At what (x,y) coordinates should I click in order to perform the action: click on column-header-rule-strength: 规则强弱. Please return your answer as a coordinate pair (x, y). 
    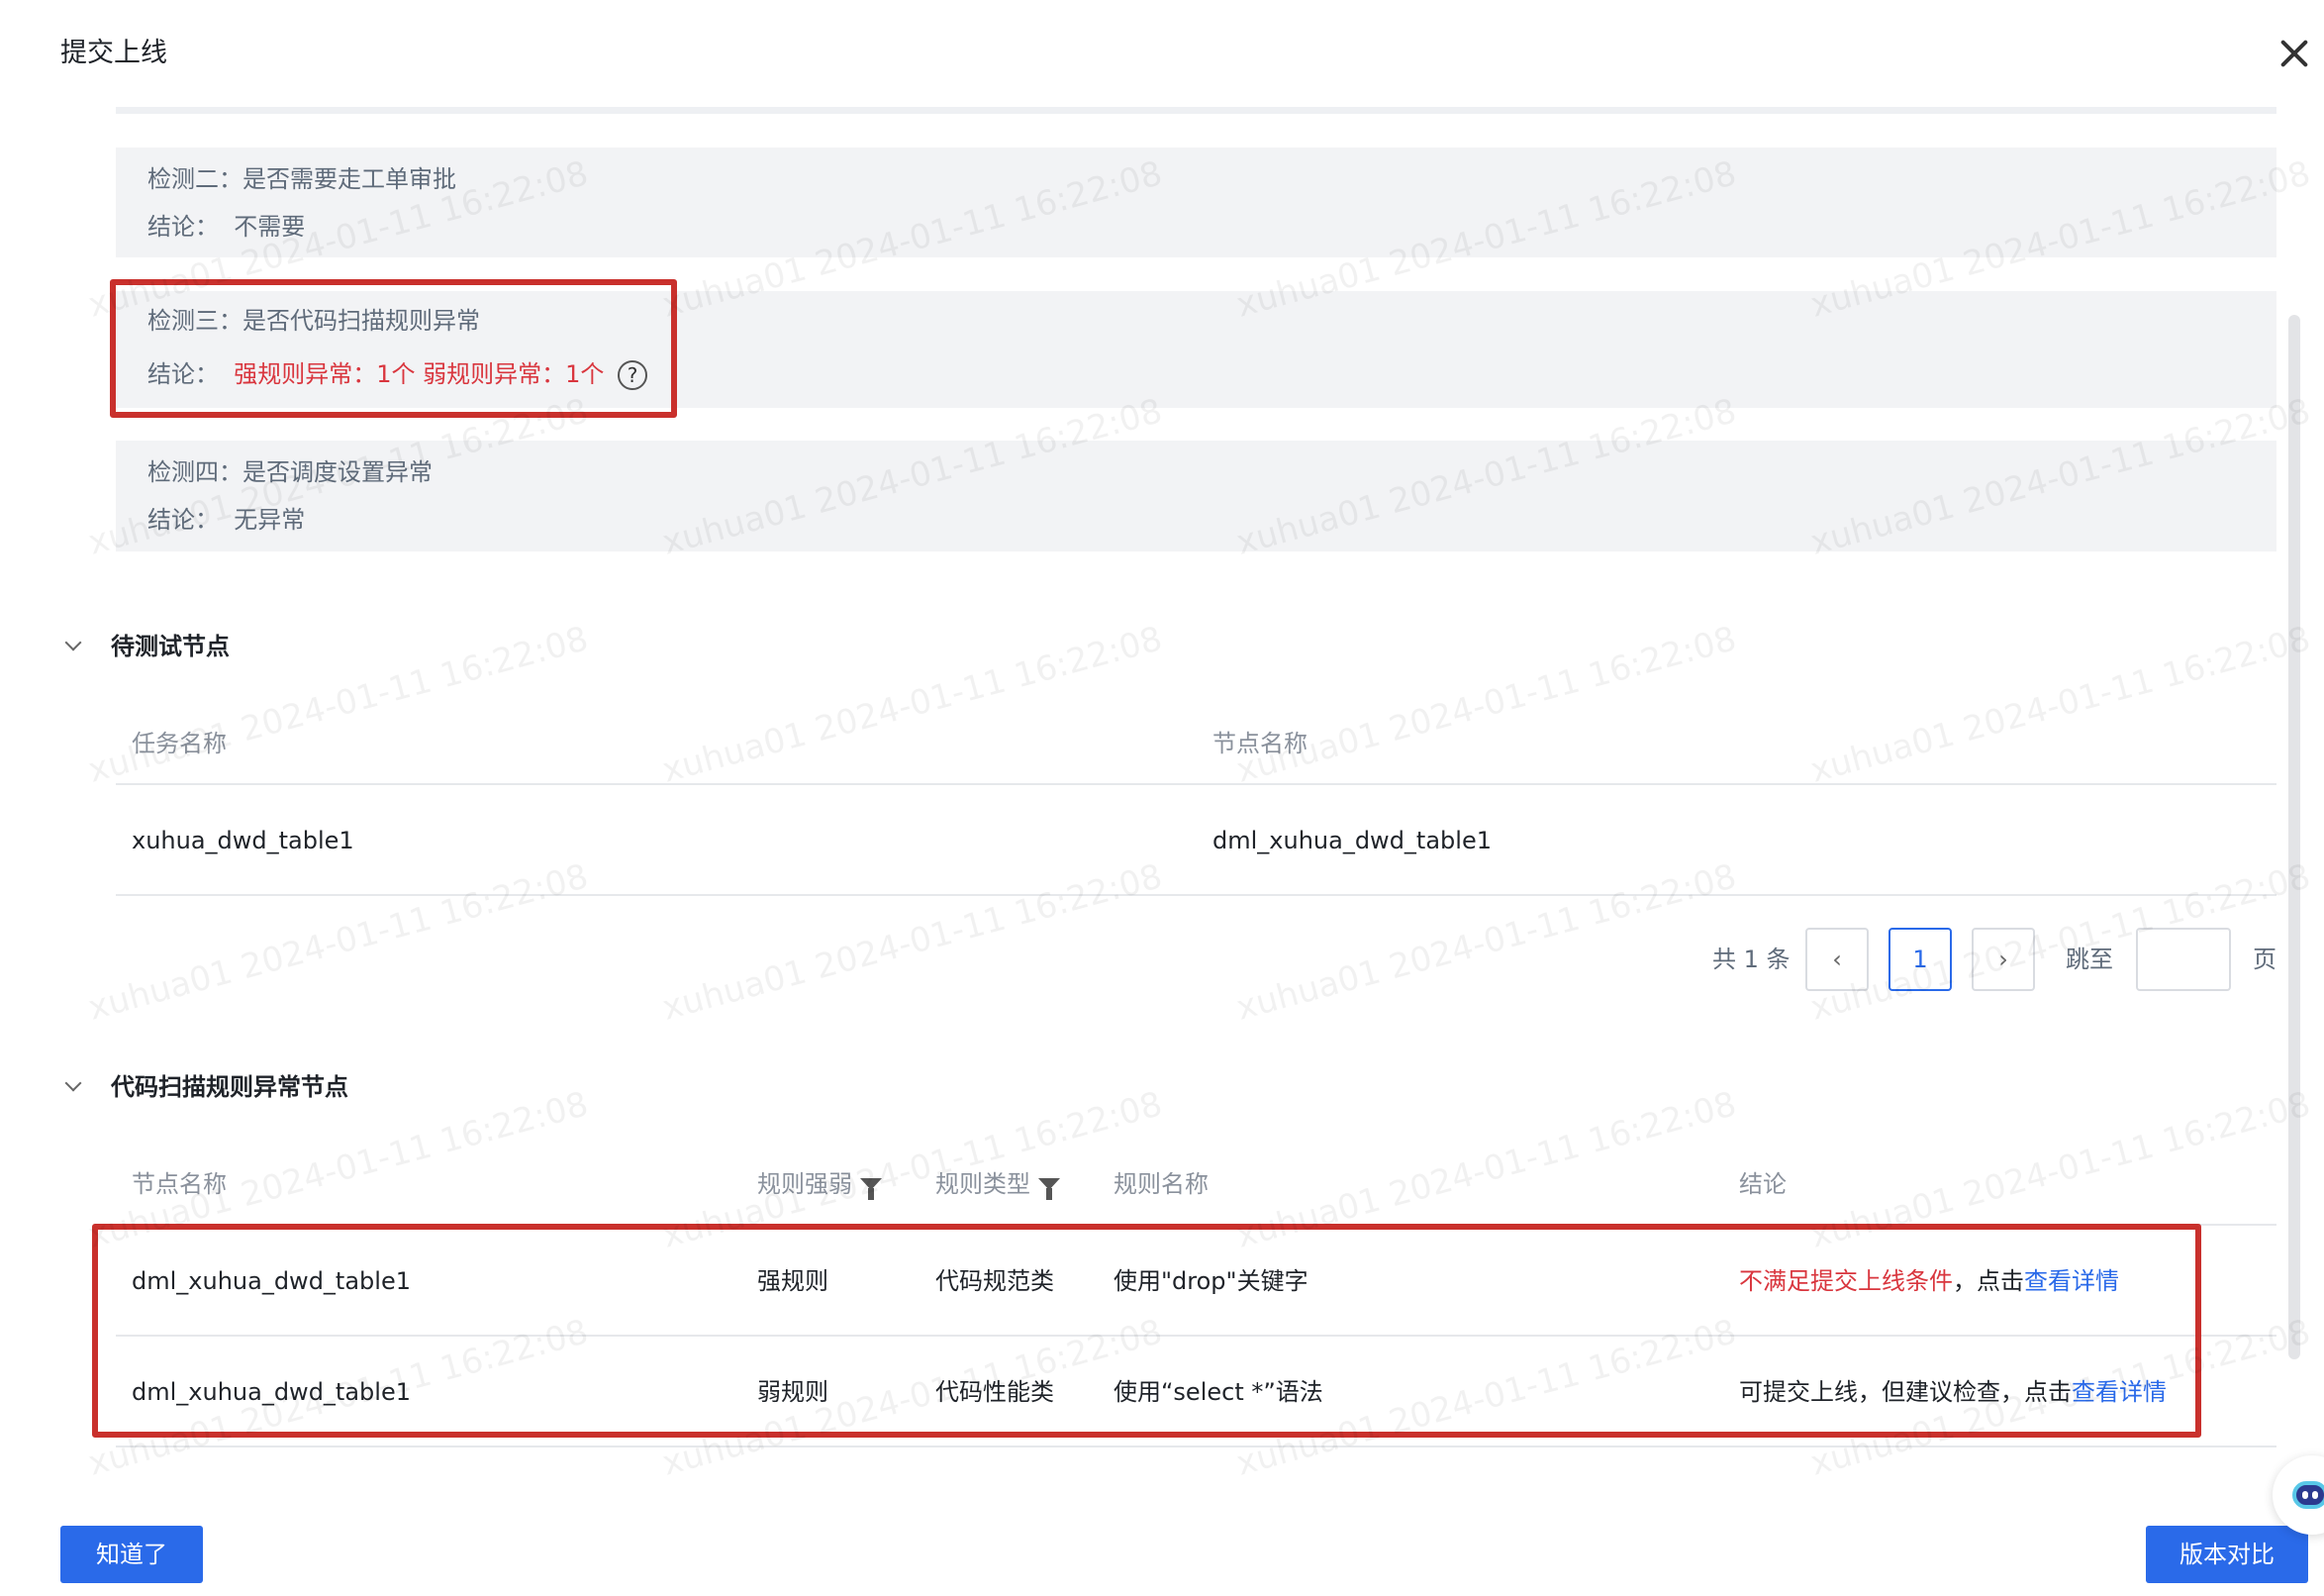
    Looking at the image, I should click on (819, 1184).